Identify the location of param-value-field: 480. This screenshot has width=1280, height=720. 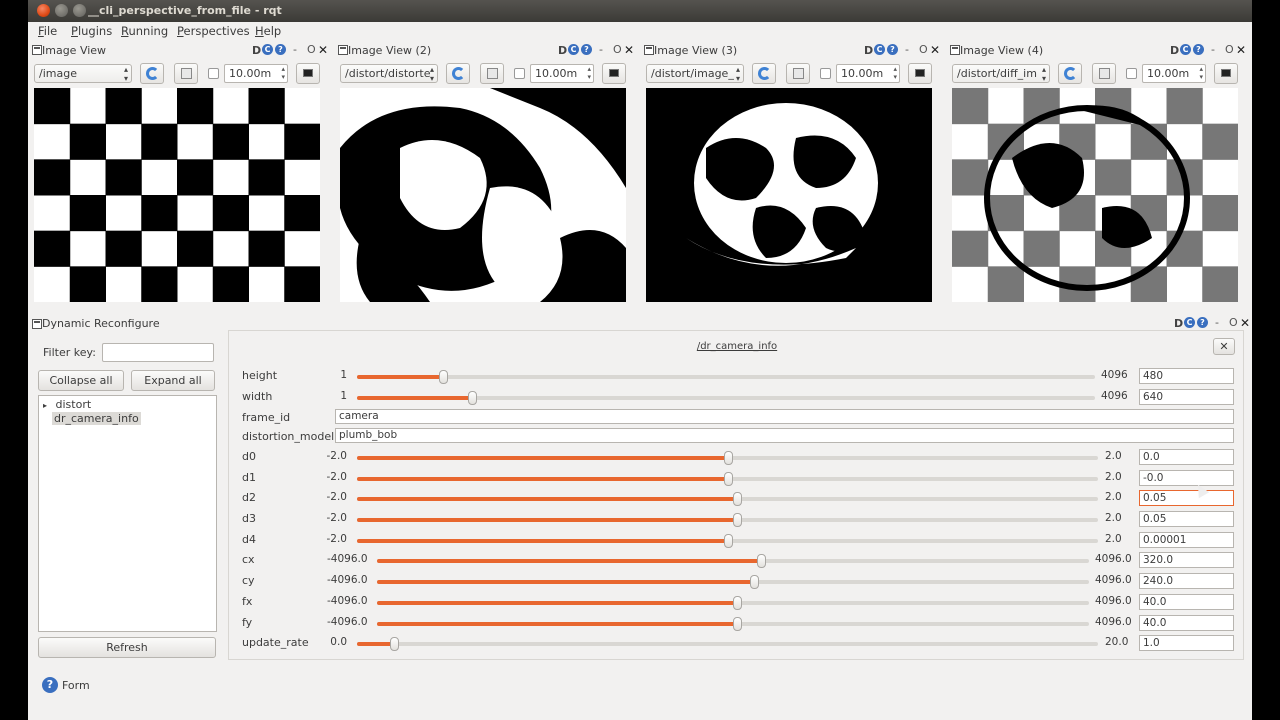
(1186, 376).